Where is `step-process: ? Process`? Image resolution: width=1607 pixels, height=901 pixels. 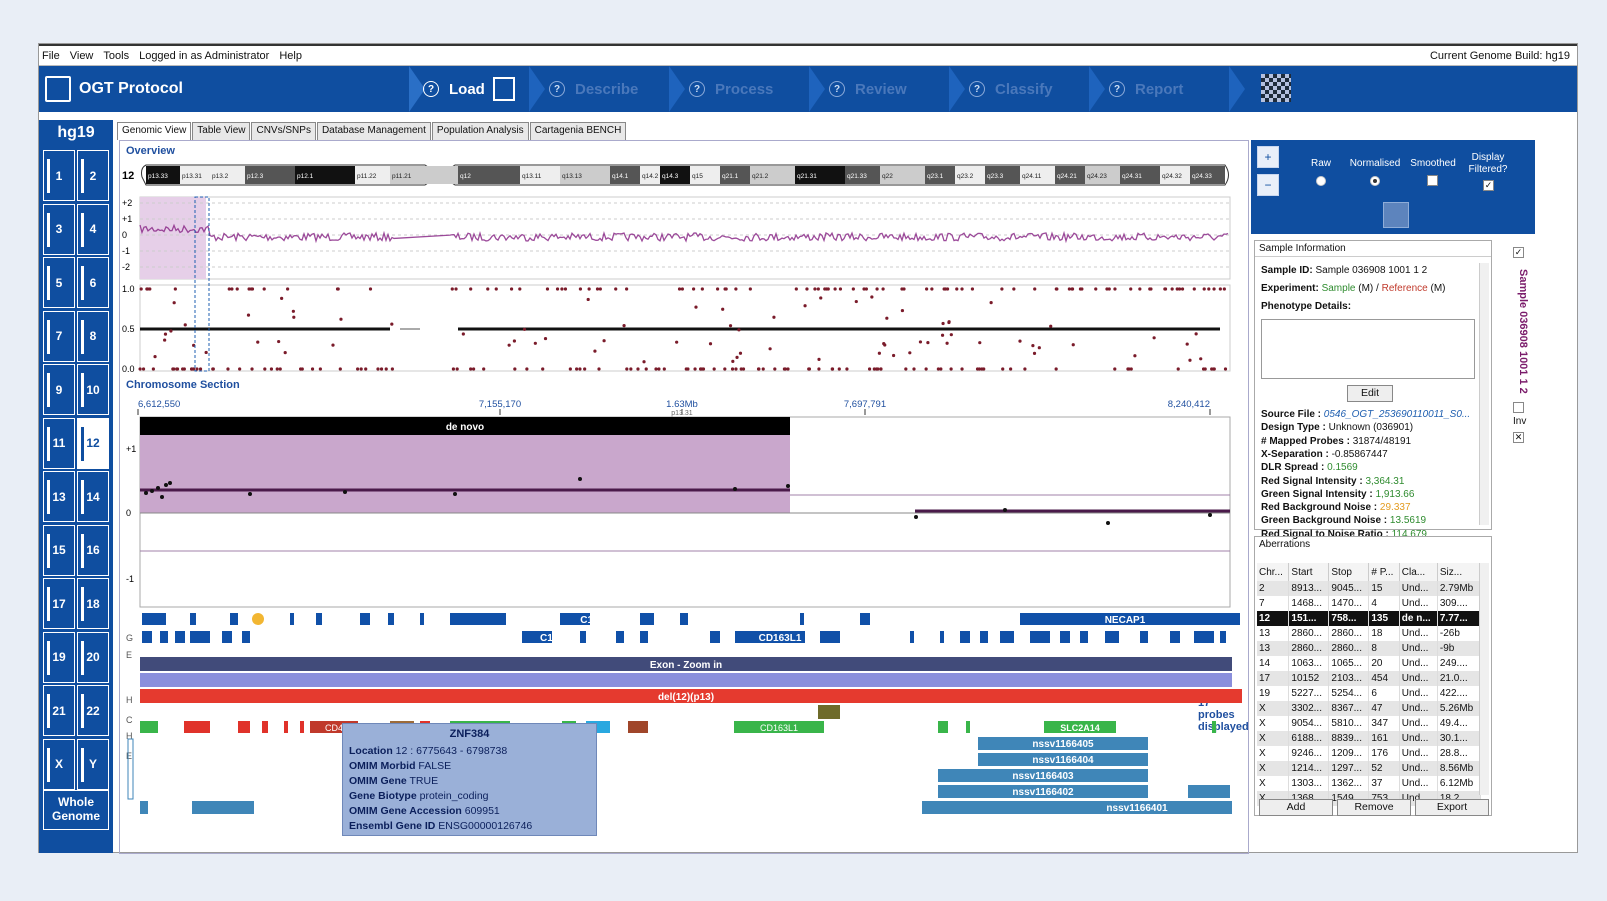
step-process: ? Process is located at coordinates (731, 89).